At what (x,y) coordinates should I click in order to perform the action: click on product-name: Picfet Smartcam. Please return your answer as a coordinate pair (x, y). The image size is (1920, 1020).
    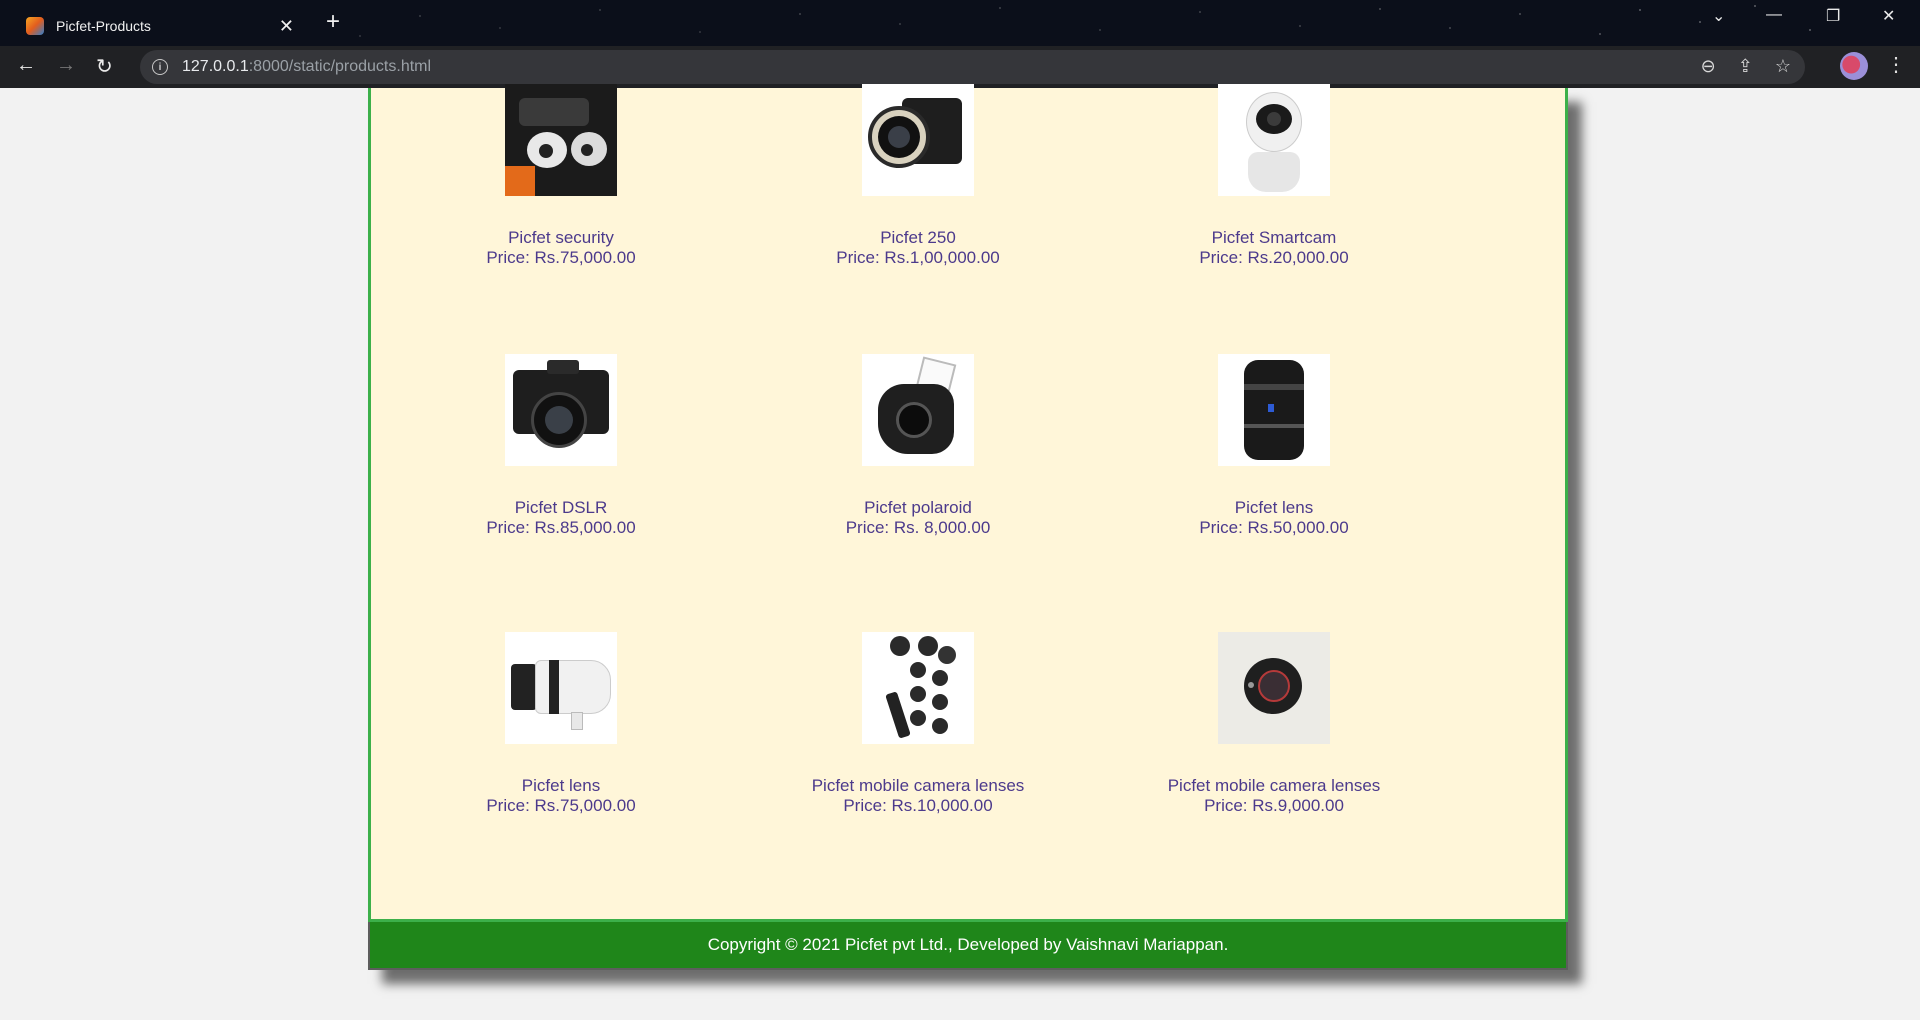
    Looking at the image, I should click on (1274, 237).